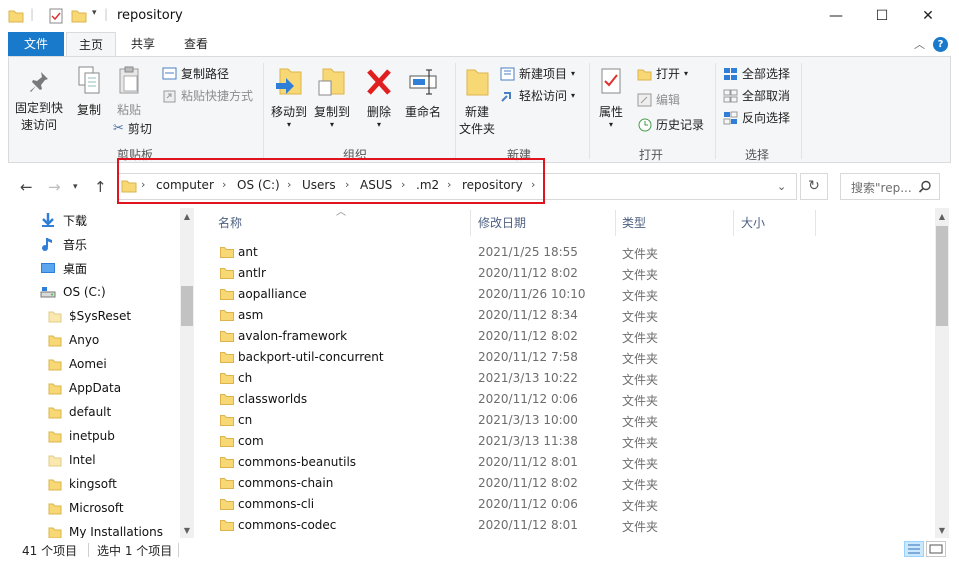  I want to click on nav-item-sysreset: $SysReset, so click(89, 316).